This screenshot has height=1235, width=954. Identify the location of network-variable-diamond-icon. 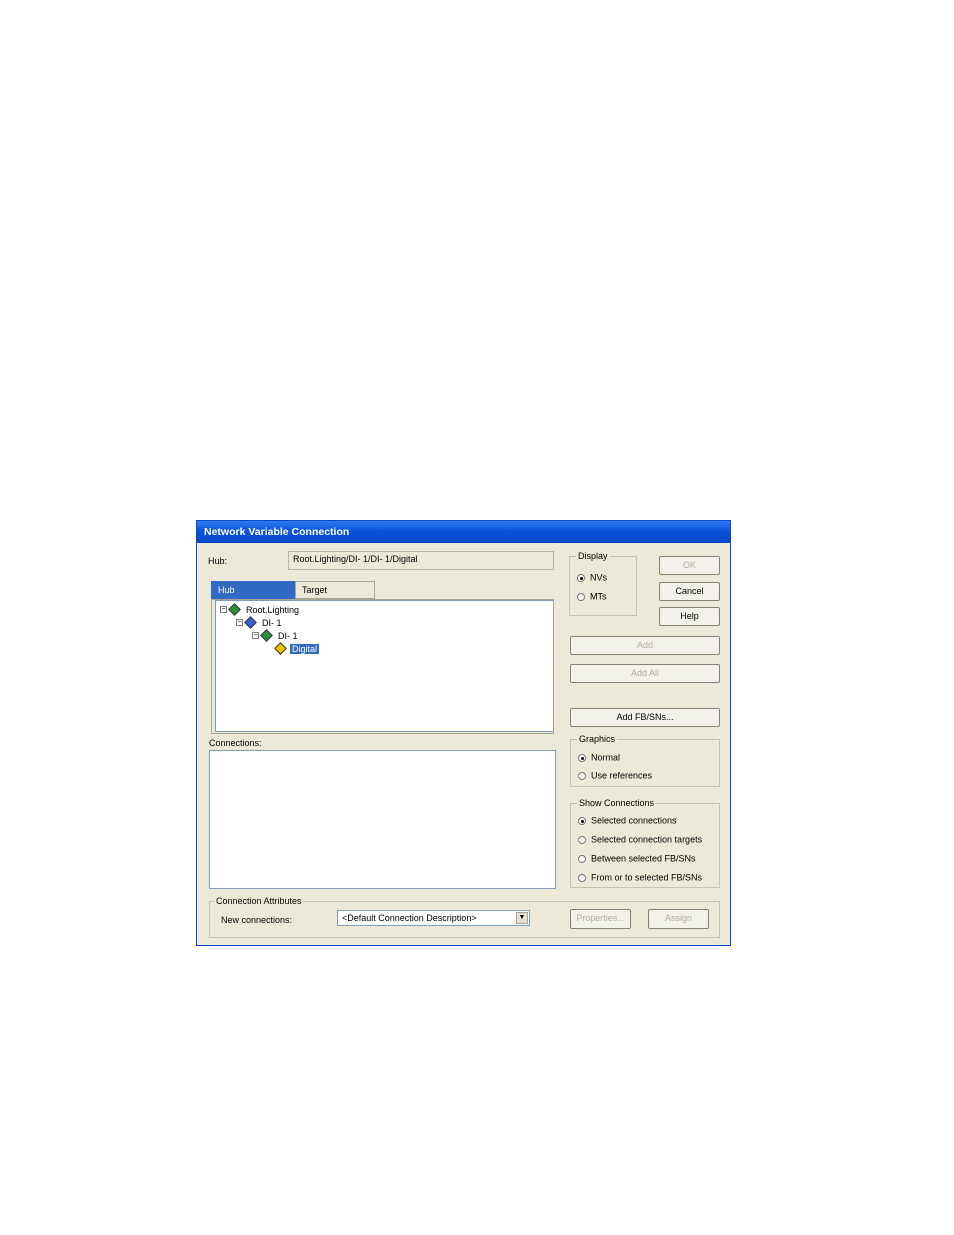
(280, 648).